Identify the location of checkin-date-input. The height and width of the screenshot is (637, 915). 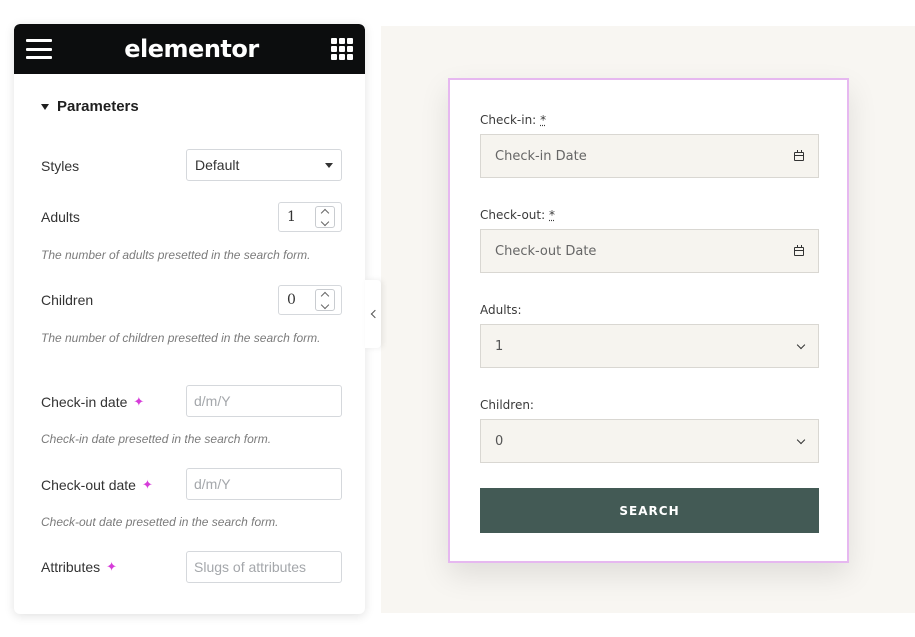
(264, 401).